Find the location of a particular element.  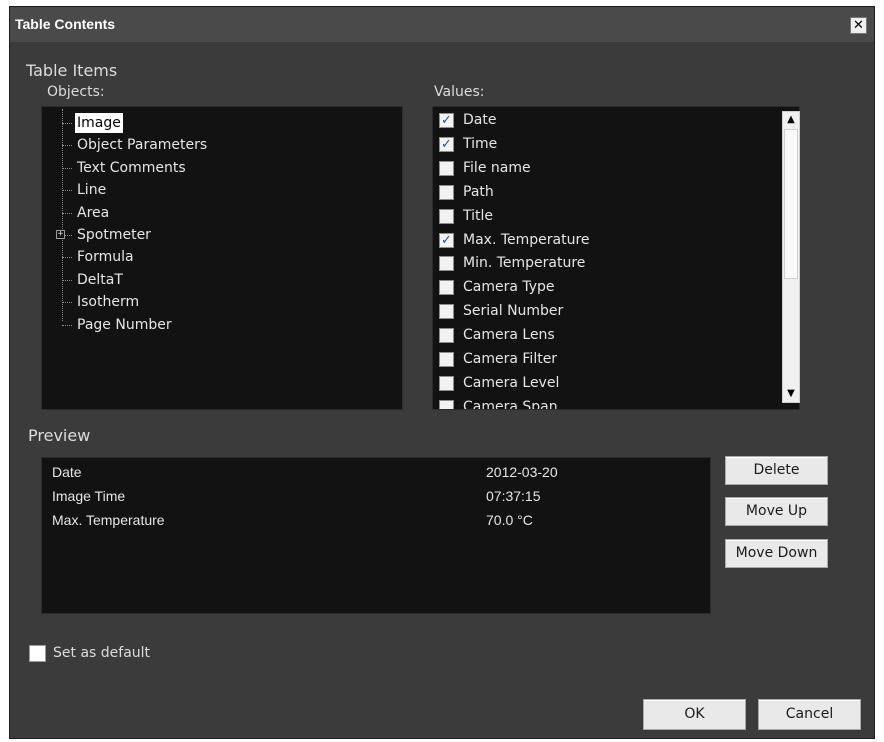

tree-item-label: Text Comments is located at coordinates (131, 167).